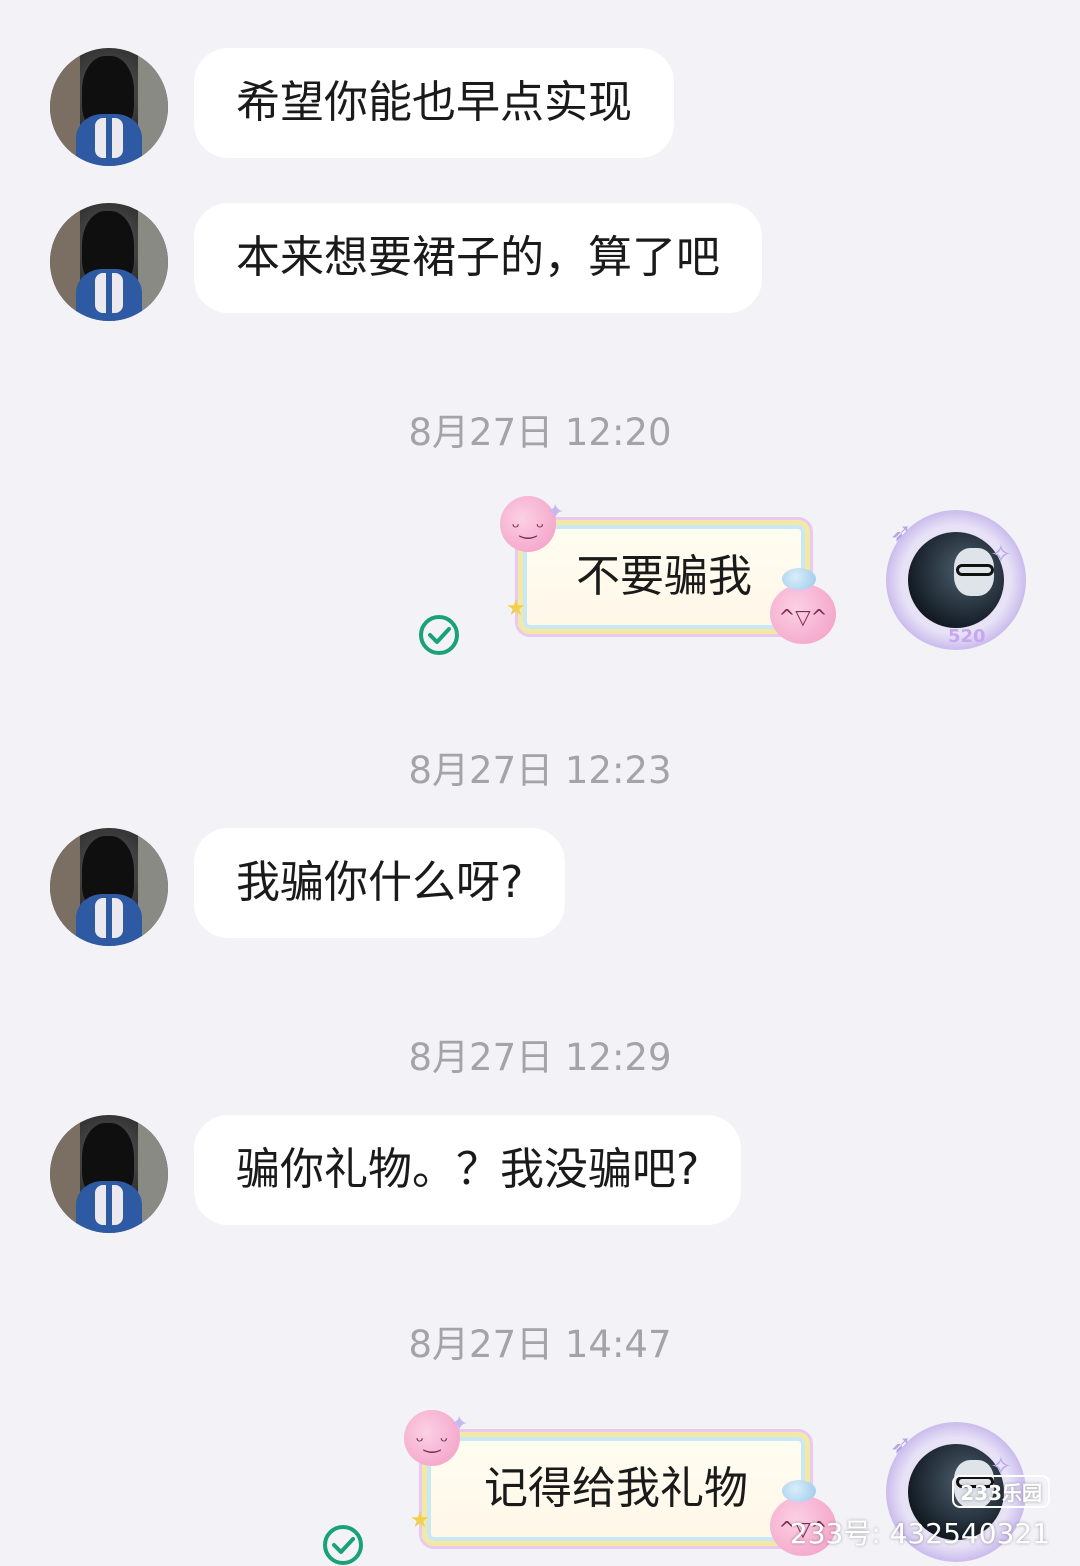  I want to click on message-timestamp: 8月27日 14:47, so click(540, 1344).